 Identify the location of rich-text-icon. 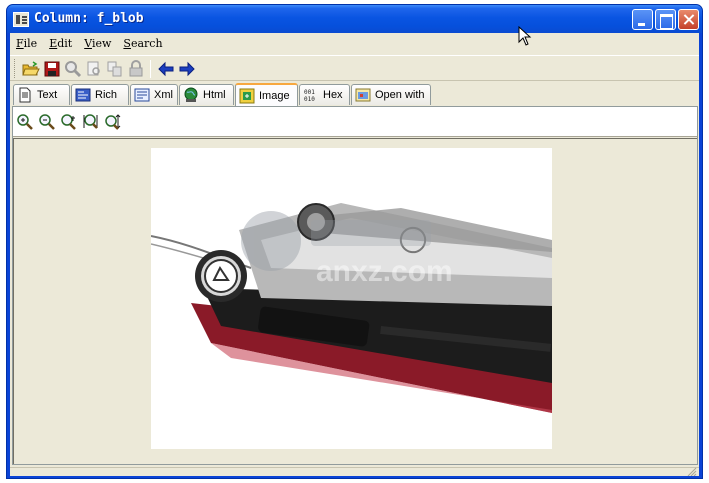
(83, 95).